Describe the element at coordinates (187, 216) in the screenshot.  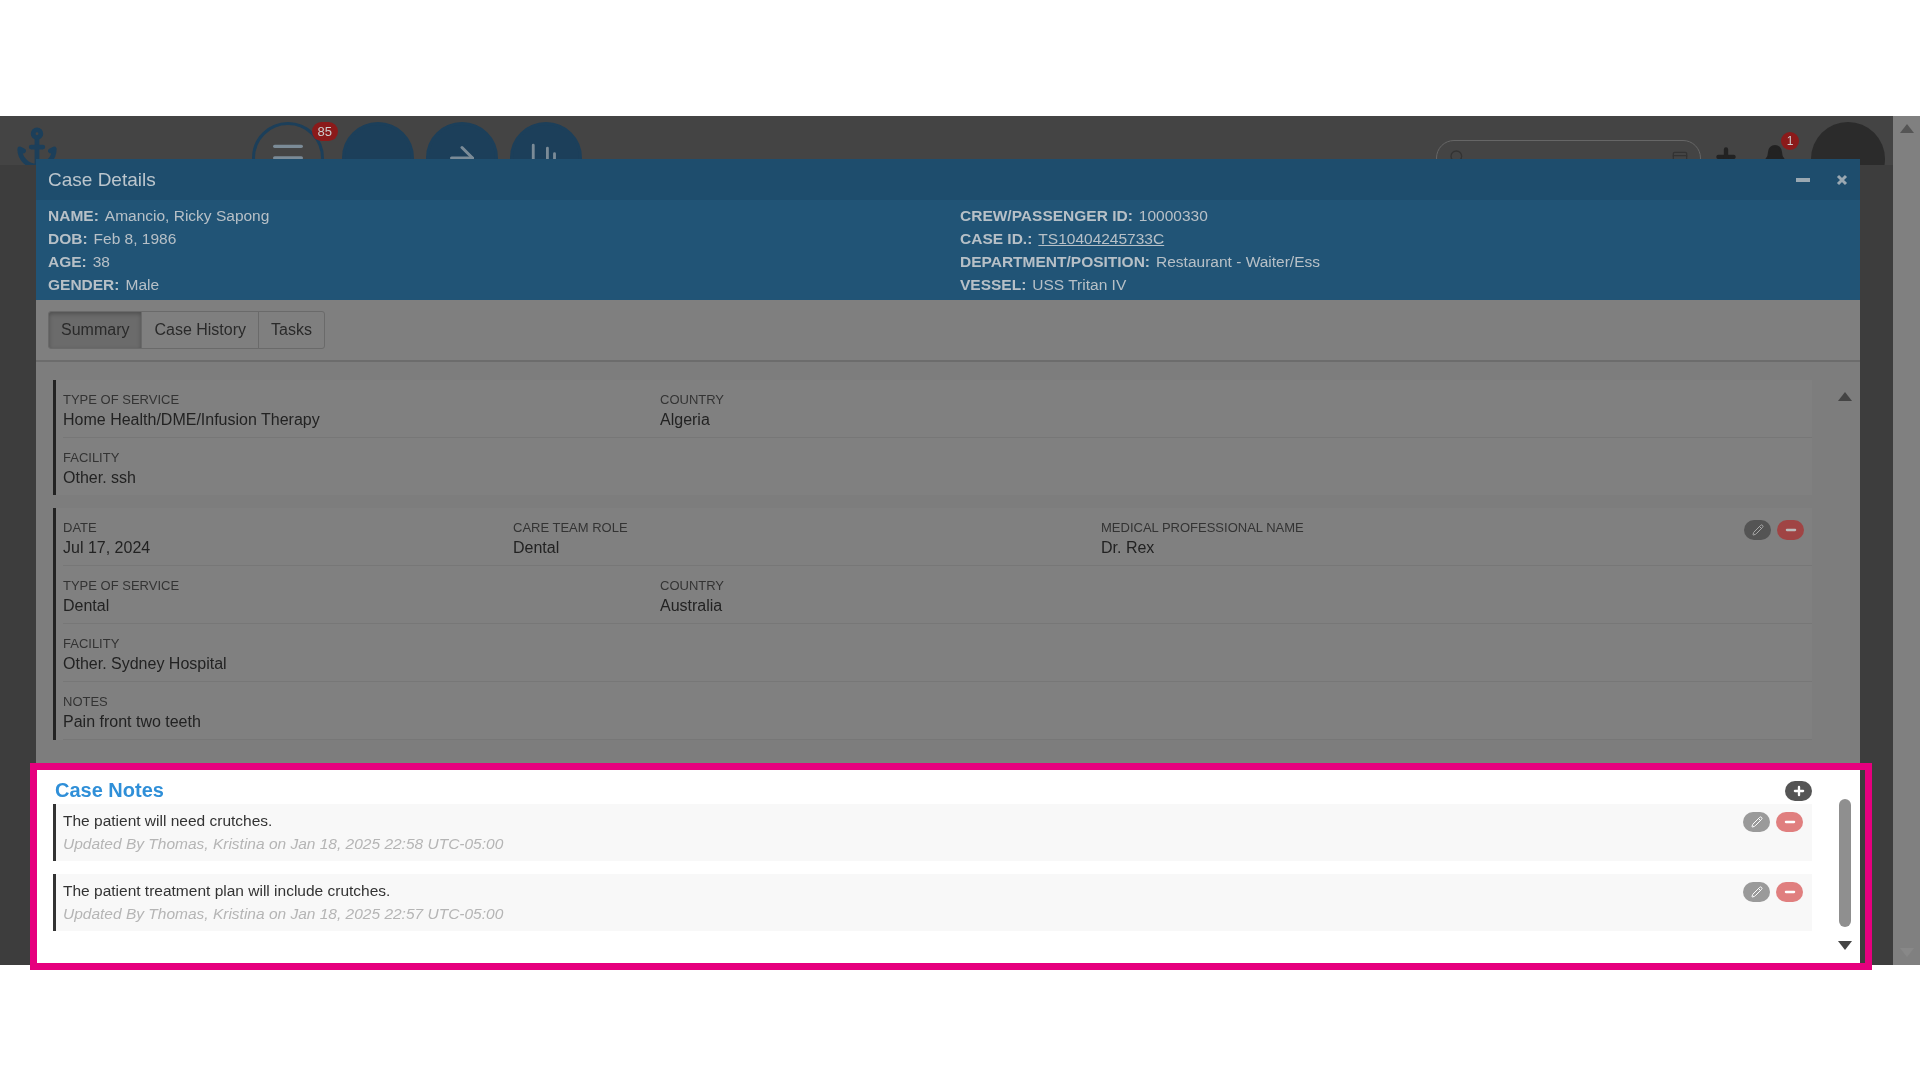
I see `info-value: Amancio, Ricky Sapong` at that location.